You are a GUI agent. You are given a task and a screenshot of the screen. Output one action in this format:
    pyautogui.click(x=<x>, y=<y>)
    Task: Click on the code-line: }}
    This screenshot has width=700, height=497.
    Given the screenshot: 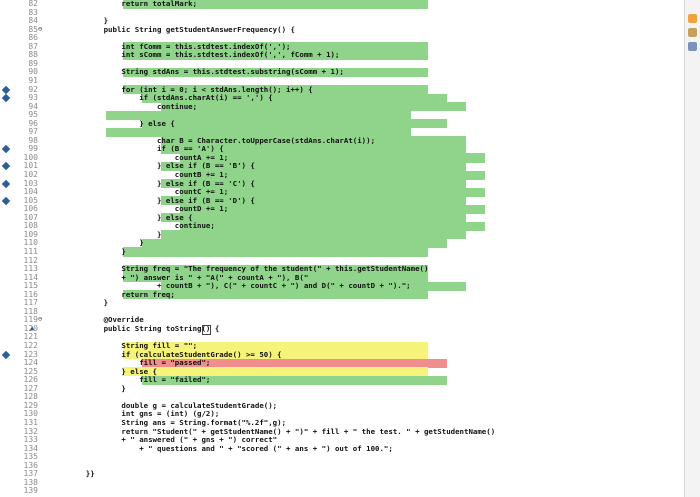 What is the action you would take?
    pyautogui.click(x=81, y=474)
    